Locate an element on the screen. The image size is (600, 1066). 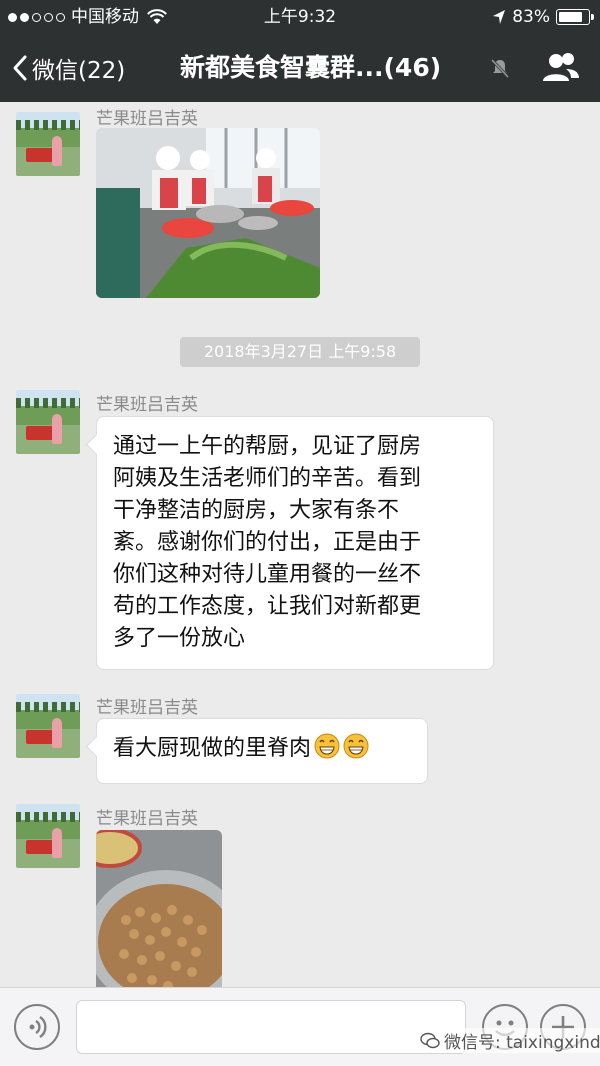
watermark-text: 微信号: taixingxindu is located at coordinates (522, 1043).